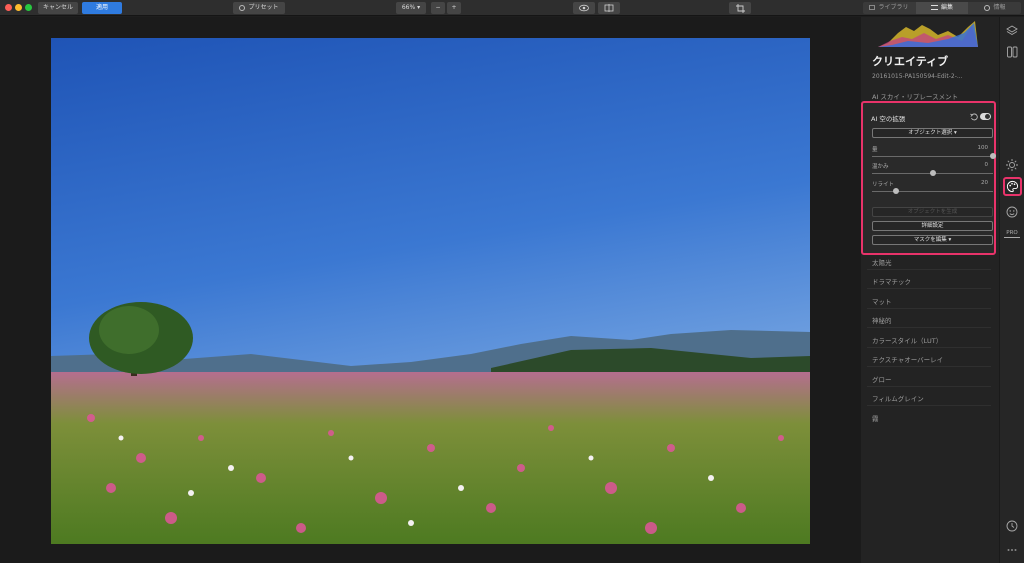  What do you see at coordinates (983, 148) in the screenshot?
I see `slider-amount-value: 100` at bounding box center [983, 148].